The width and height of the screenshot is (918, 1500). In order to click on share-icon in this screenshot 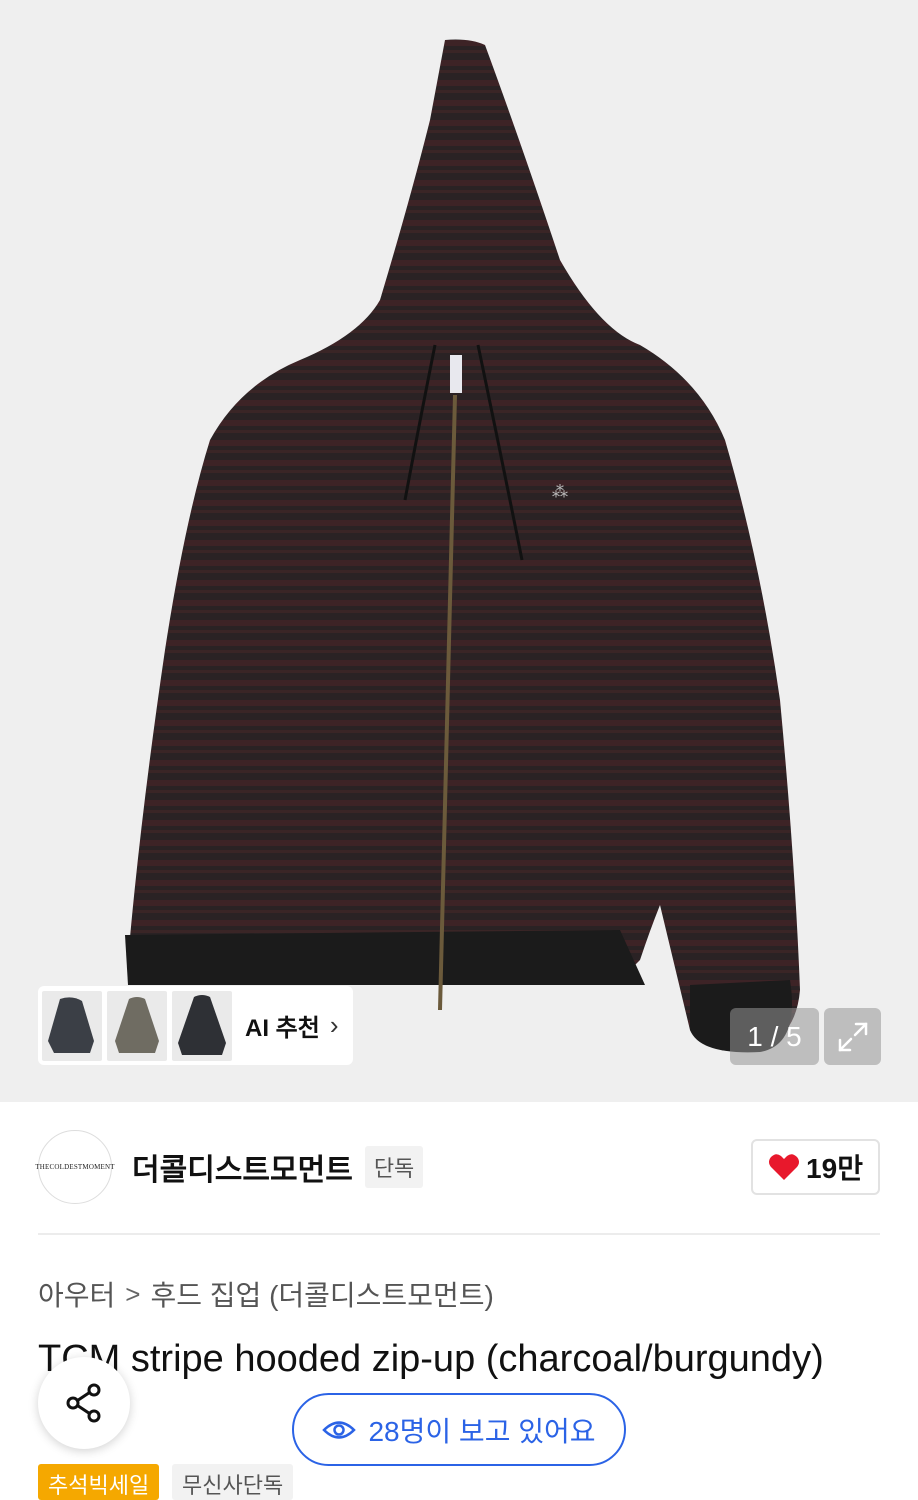, I will do `click(83, 1403)`.